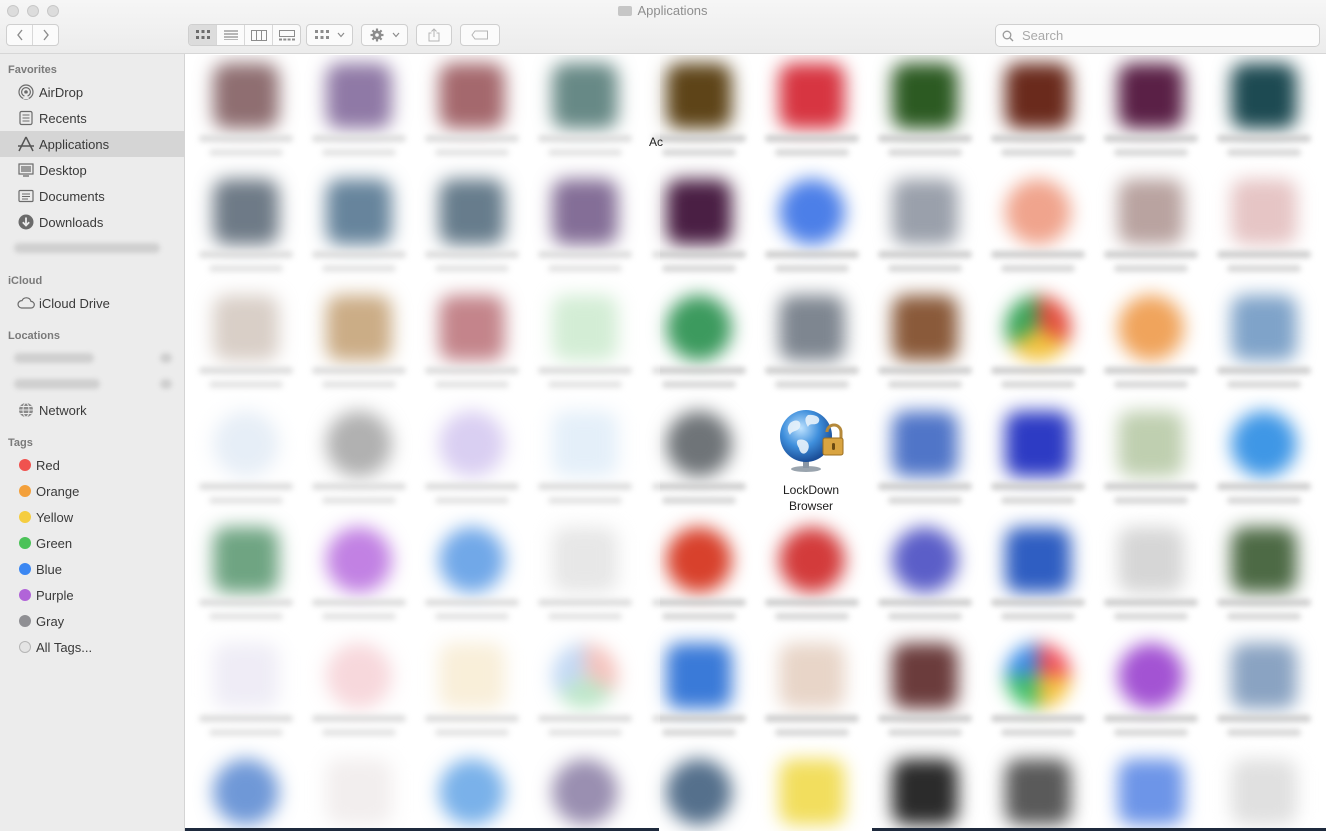 This screenshot has width=1326, height=831. I want to click on applications-icon, so click(26, 144).